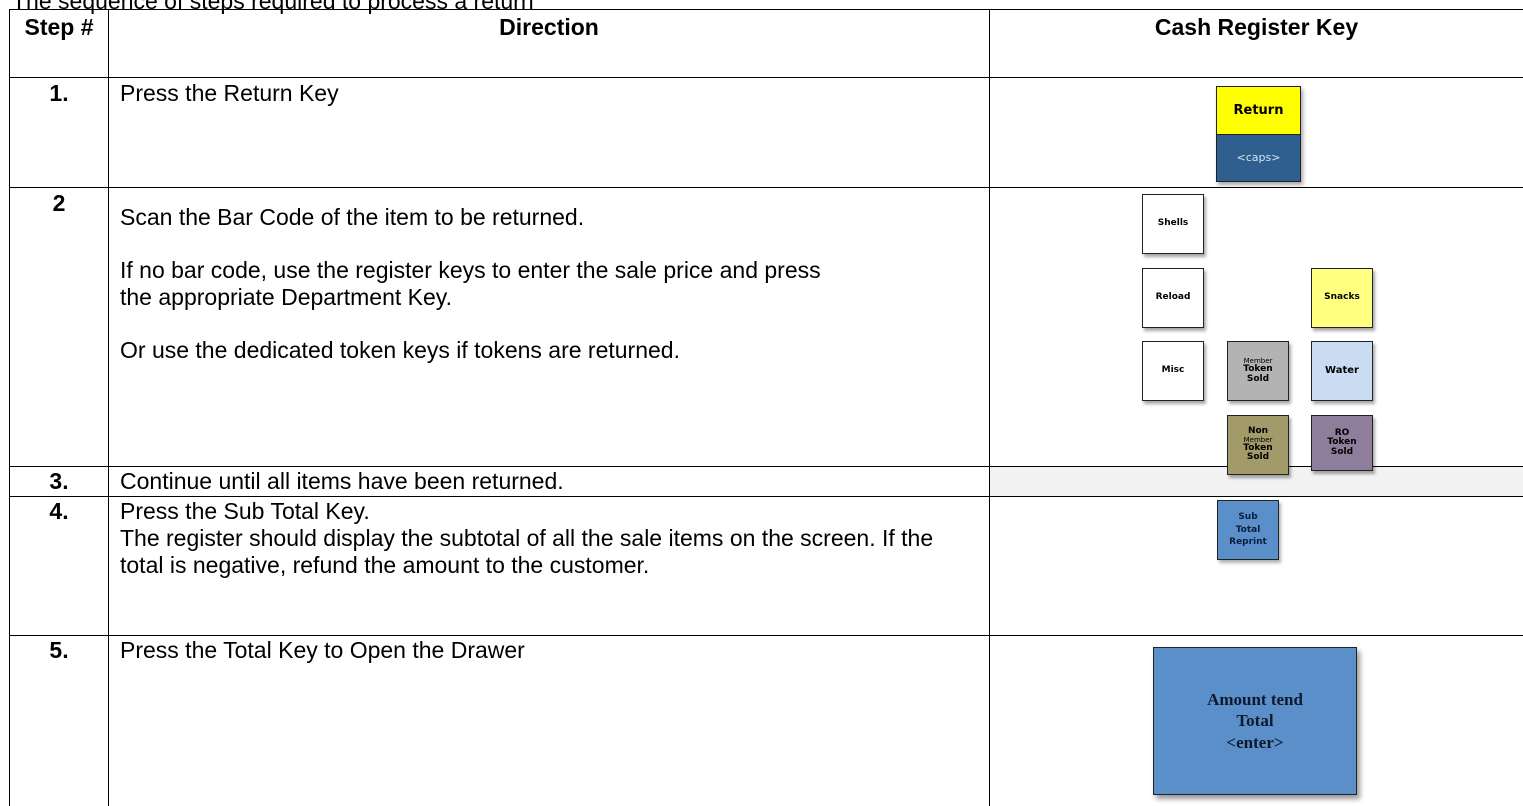  Describe the element at coordinates (550, 650) in the screenshot. I see `step-direction: Press the Total Key to Open the Drawer` at that location.